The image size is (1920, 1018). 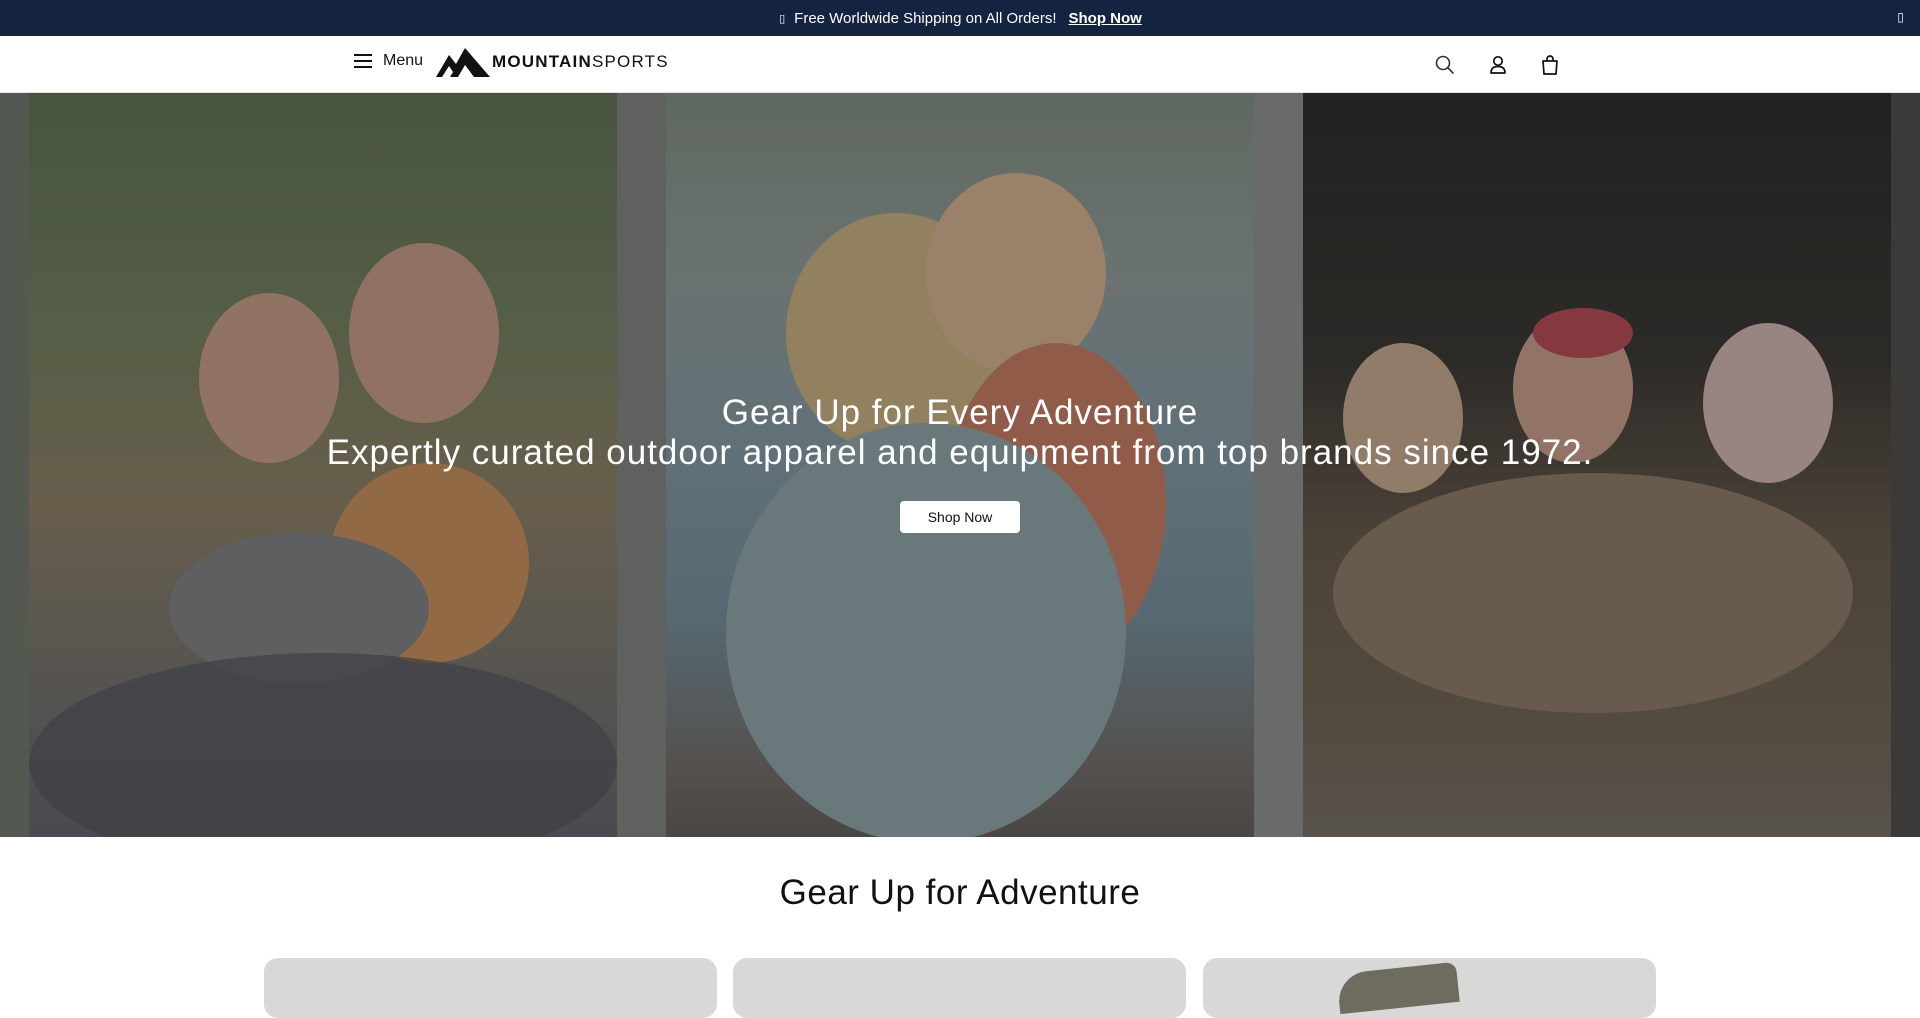 What do you see at coordinates (580, 61) in the screenshot?
I see `logo-wordmark: MOUNTAINSPORTS` at bounding box center [580, 61].